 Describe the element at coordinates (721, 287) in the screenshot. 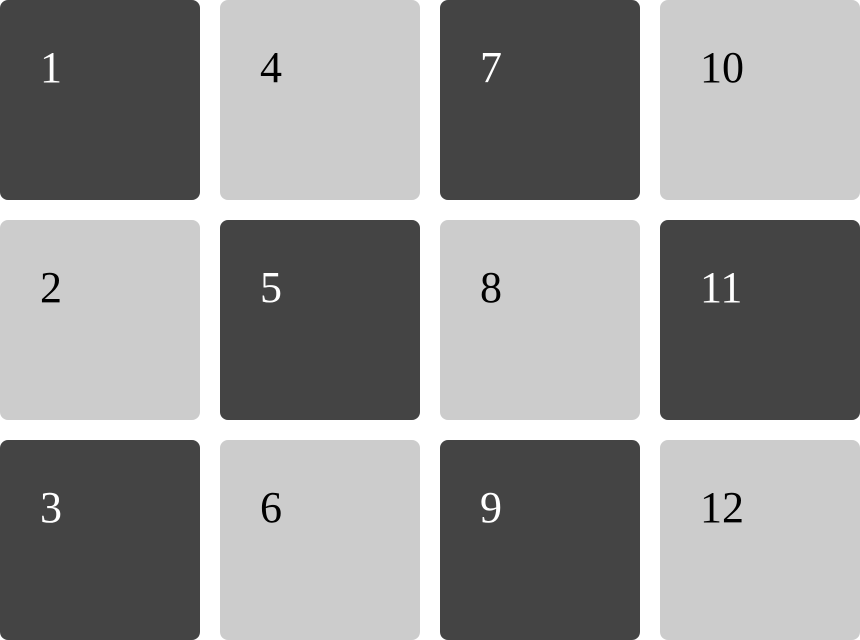

I see `tile-label: 11` at that location.